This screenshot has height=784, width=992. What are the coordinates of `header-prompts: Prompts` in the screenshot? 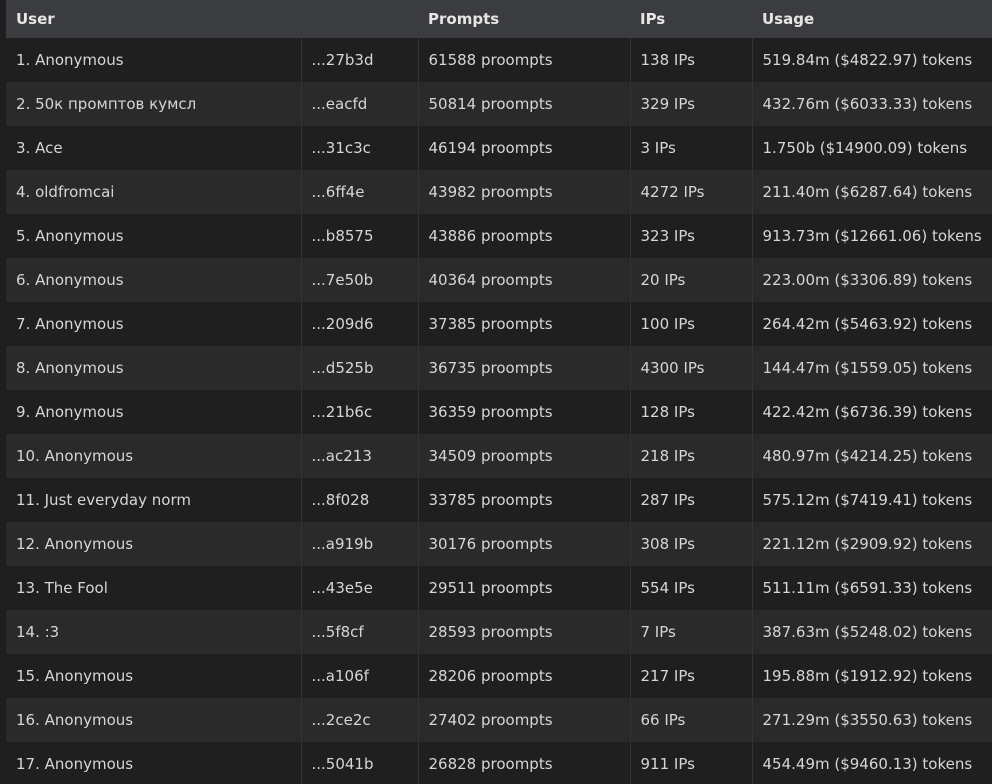 It's located at (524, 19).